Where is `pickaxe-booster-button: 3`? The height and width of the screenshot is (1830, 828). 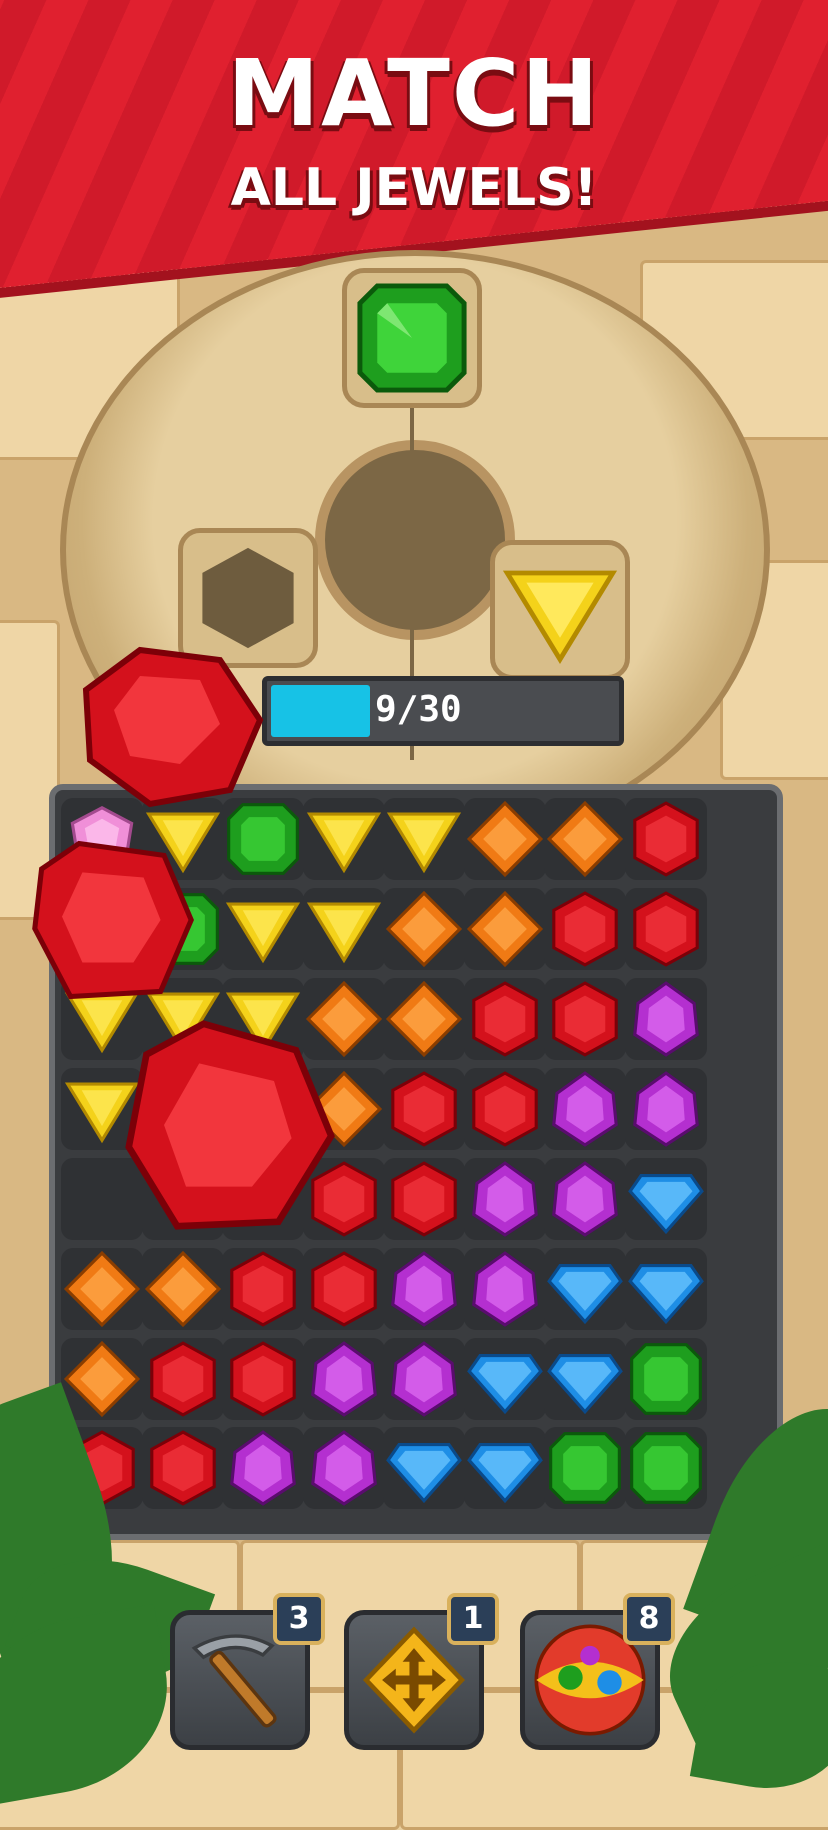
pickaxe-booster-button: 3 is located at coordinates (247, 1671).